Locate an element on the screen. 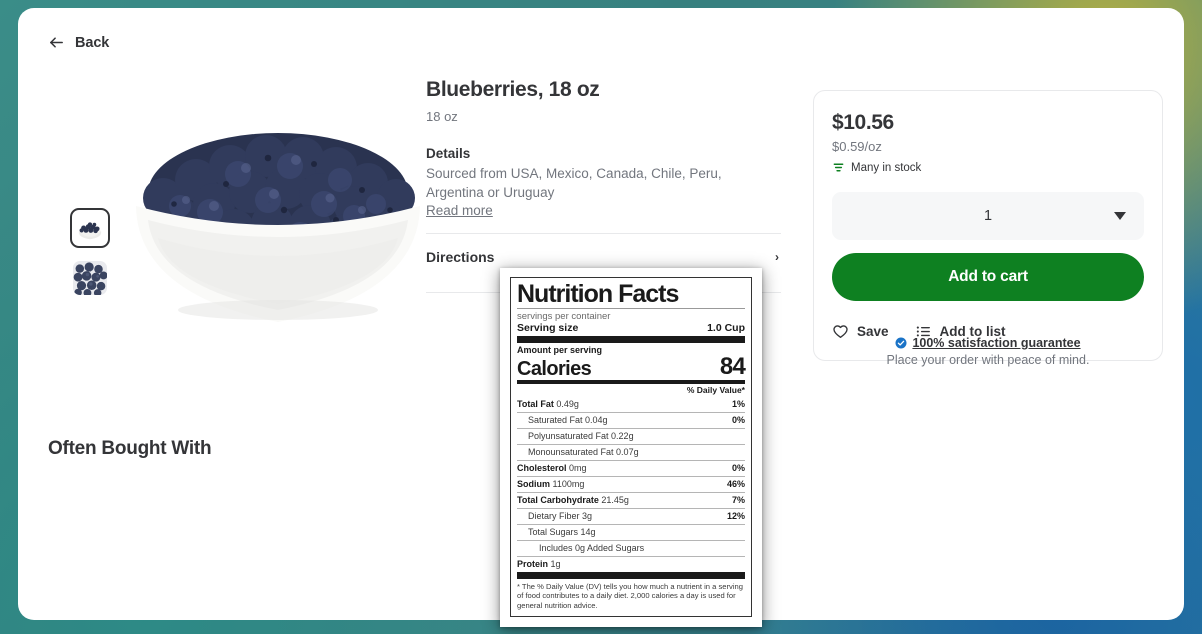 The height and width of the screenshot is (634, 1202). directions-label: Directions is located at coordinates (460, 257).